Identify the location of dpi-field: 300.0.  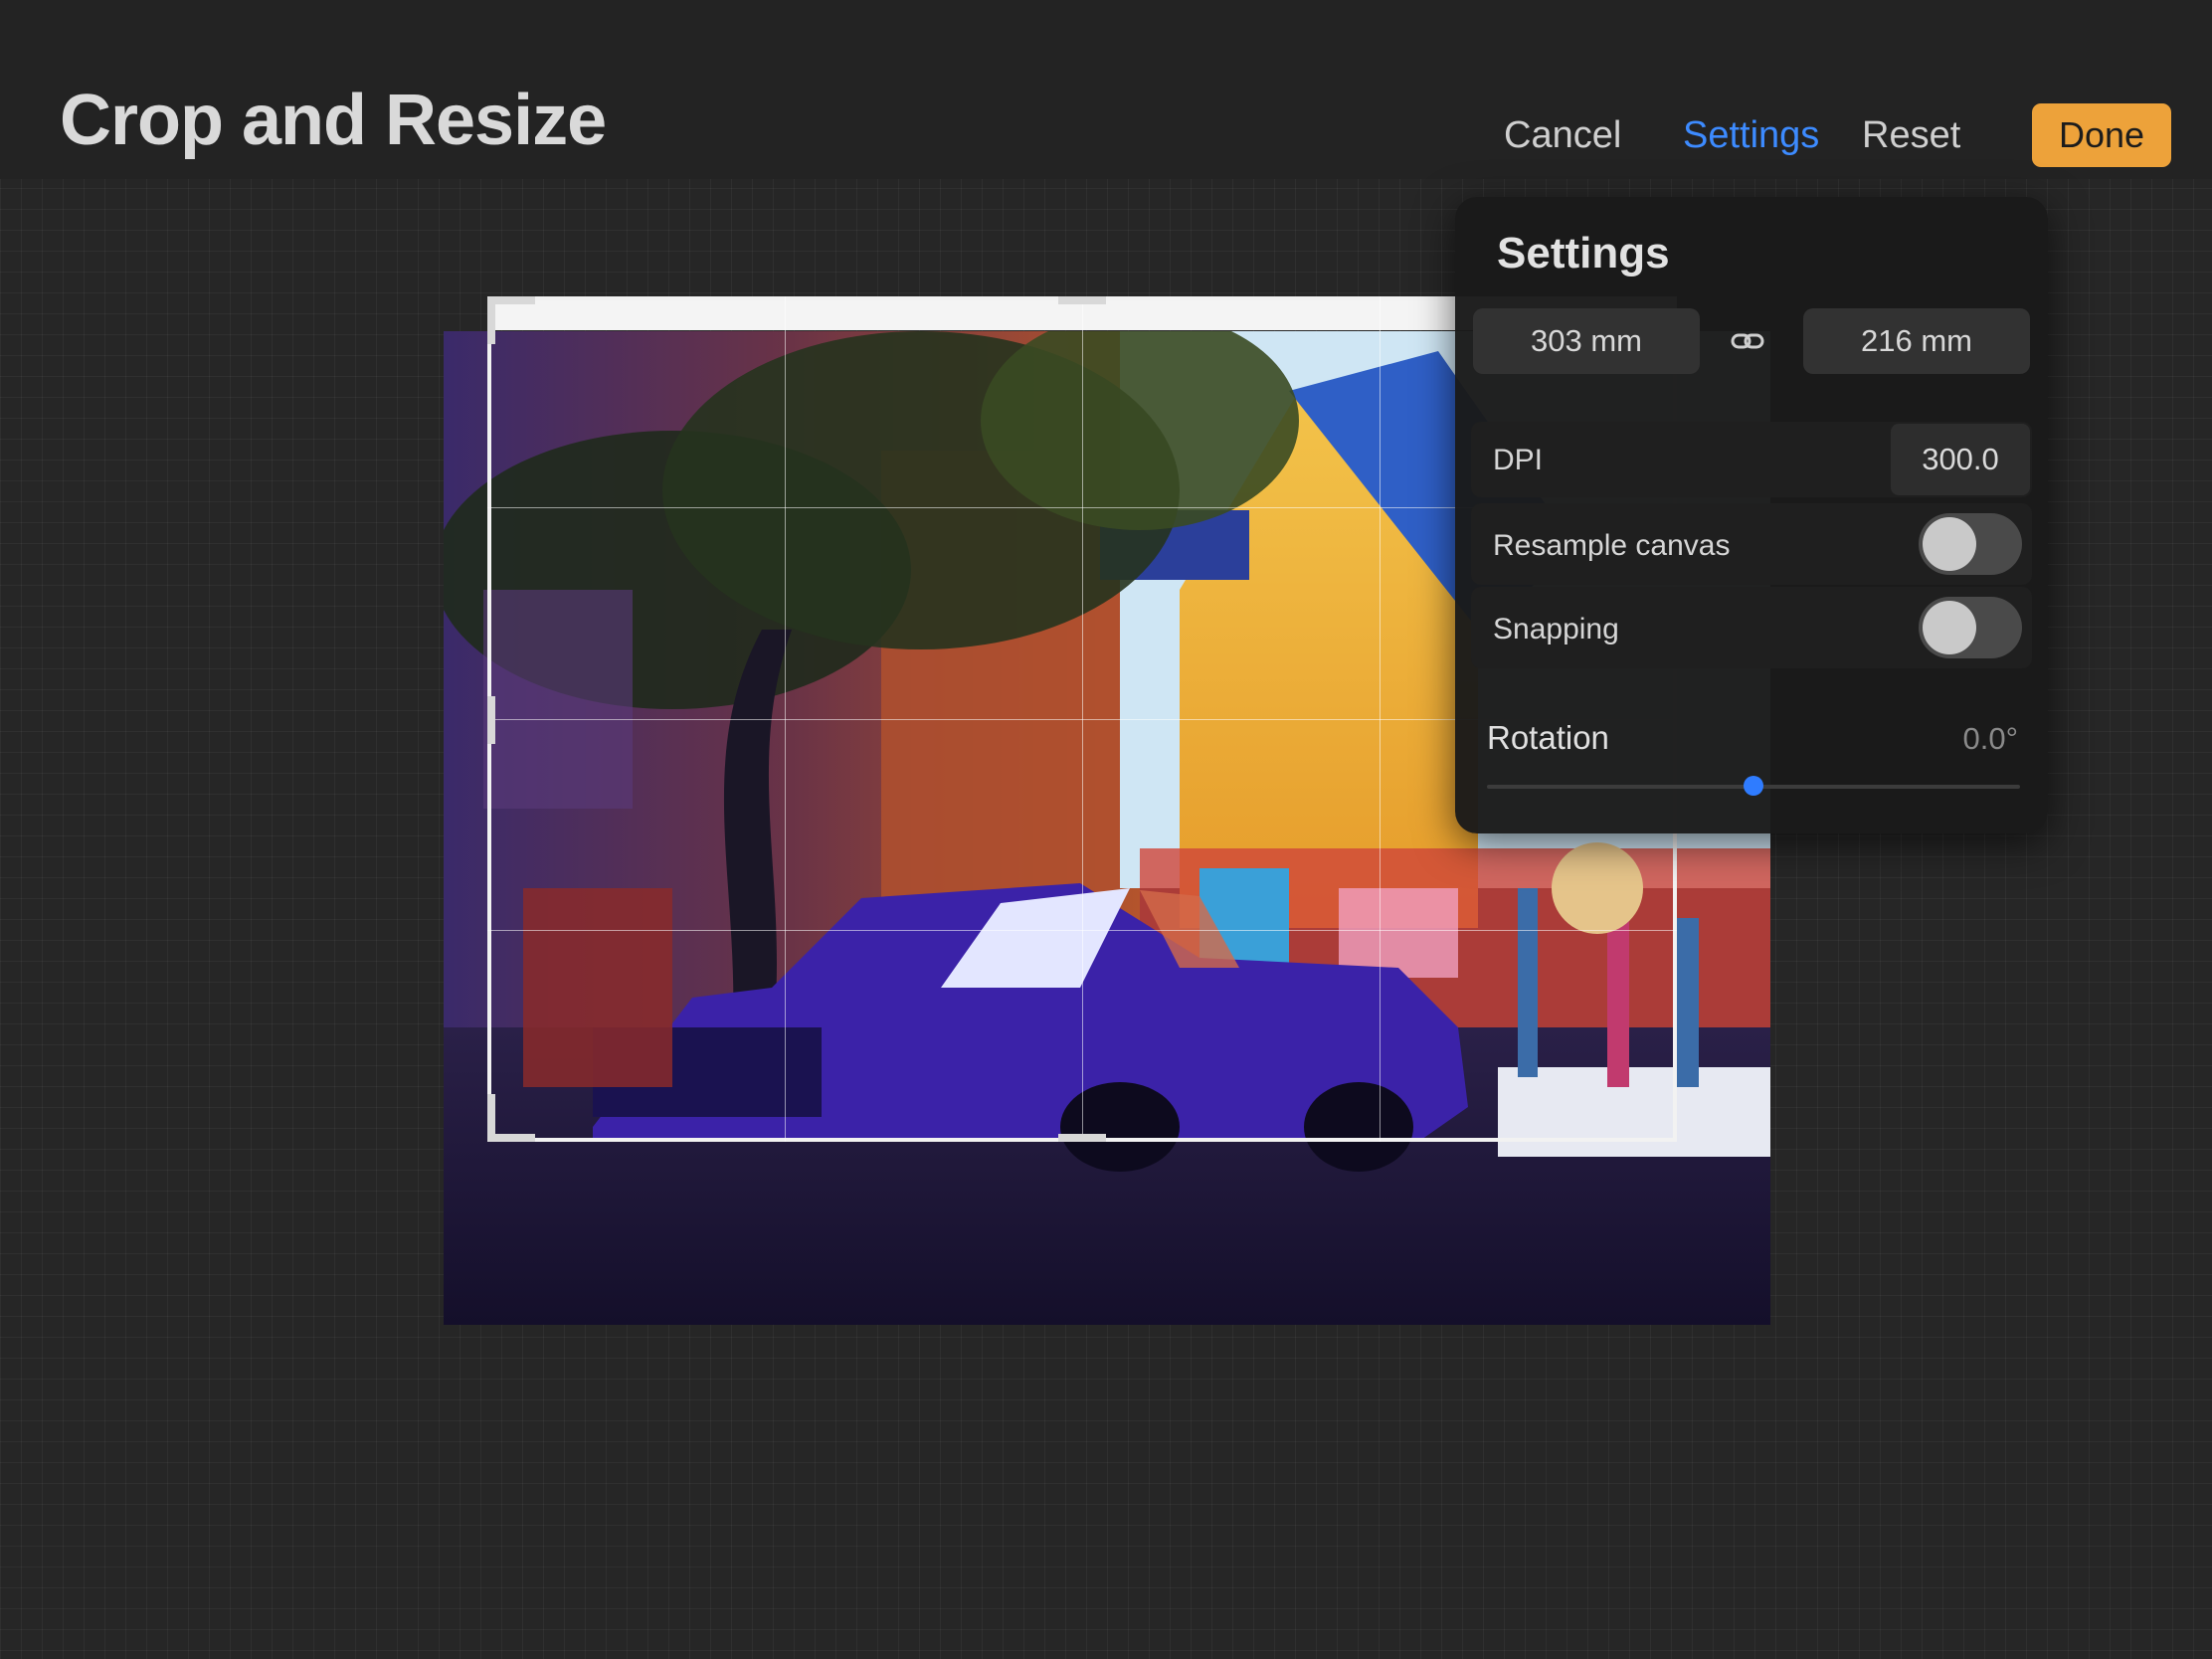
(1960, 459).